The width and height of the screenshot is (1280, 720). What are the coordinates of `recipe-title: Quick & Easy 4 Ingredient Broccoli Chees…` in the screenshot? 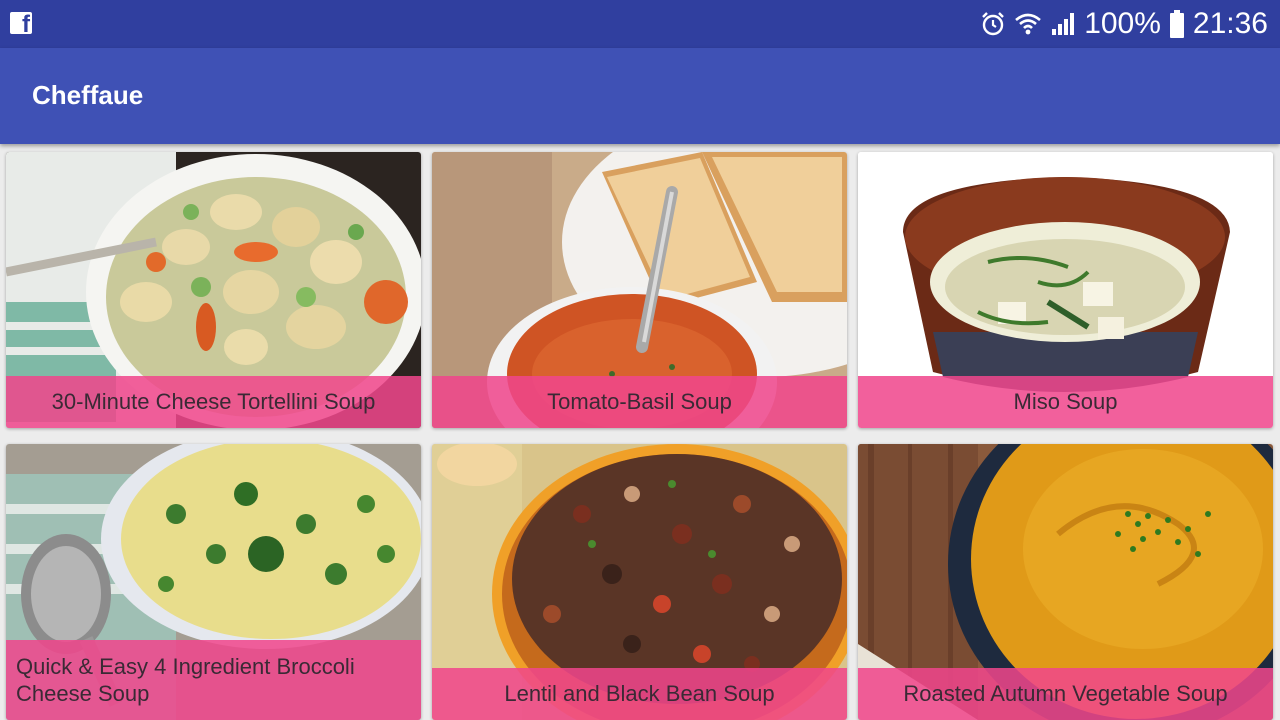 It's located at (213, 680).